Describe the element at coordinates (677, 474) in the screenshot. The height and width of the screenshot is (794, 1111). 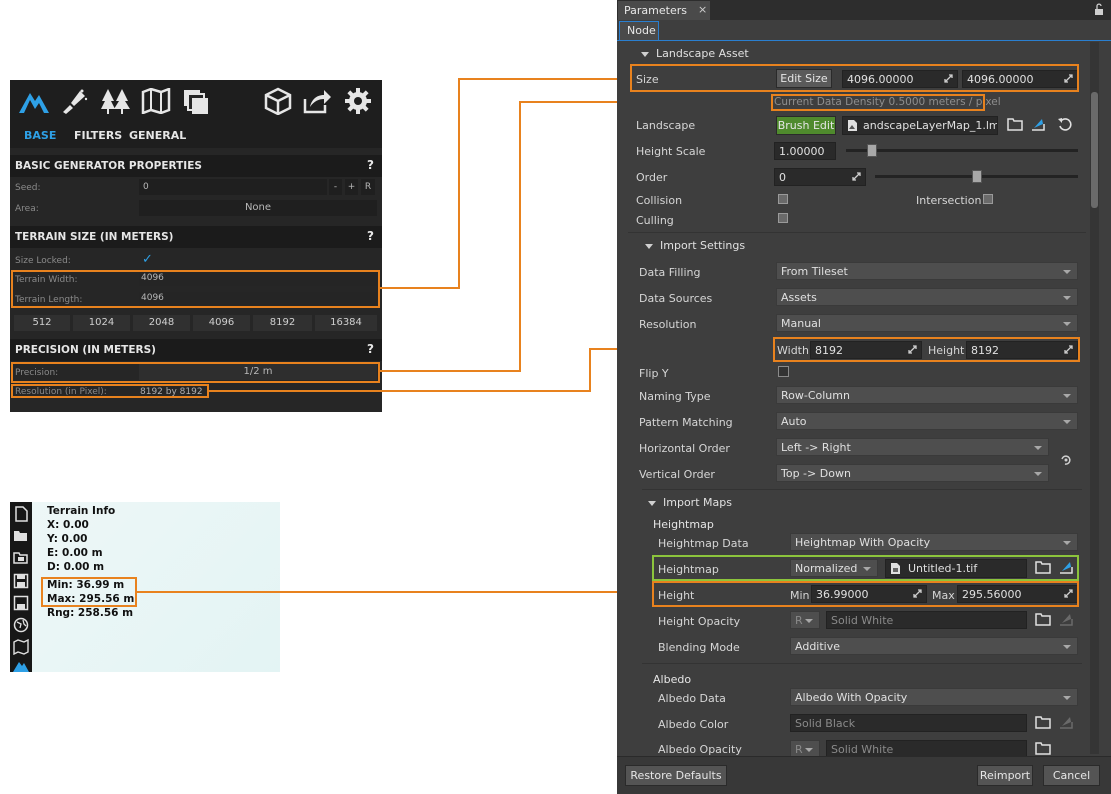
I see `vertical-order-label: Vertical Order` at that location.